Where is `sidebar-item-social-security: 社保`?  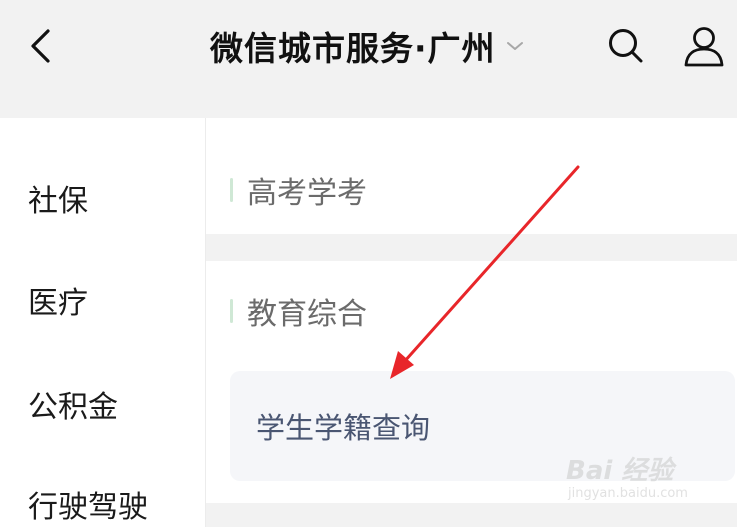
sidebar-item-social-security: 社保 is located at coordinates (58, 198).